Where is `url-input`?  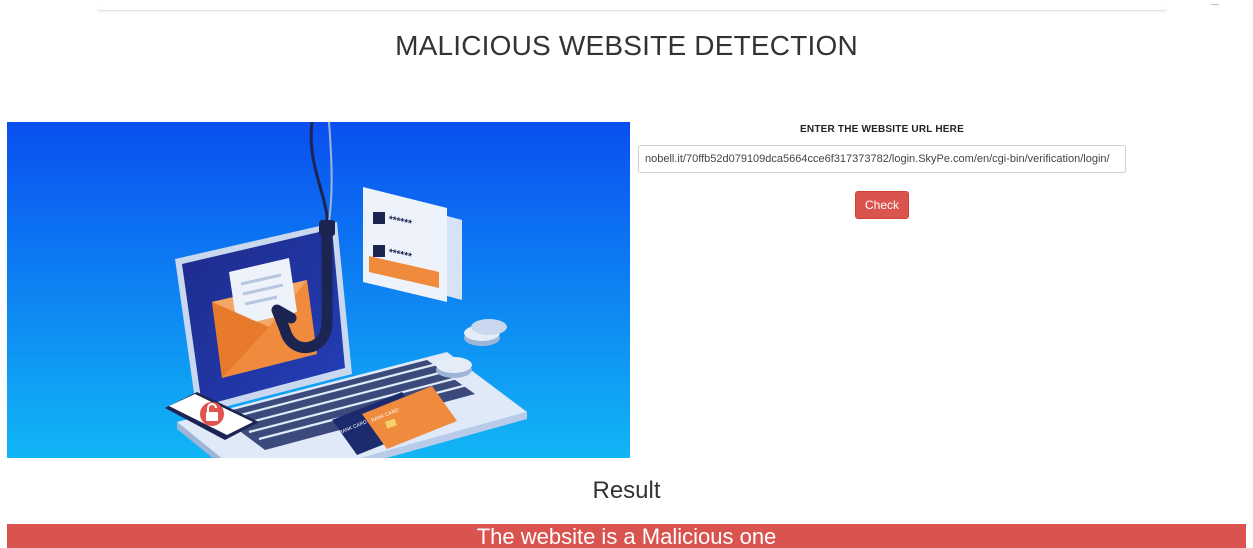 url-input is located at coordinates (882, 159).